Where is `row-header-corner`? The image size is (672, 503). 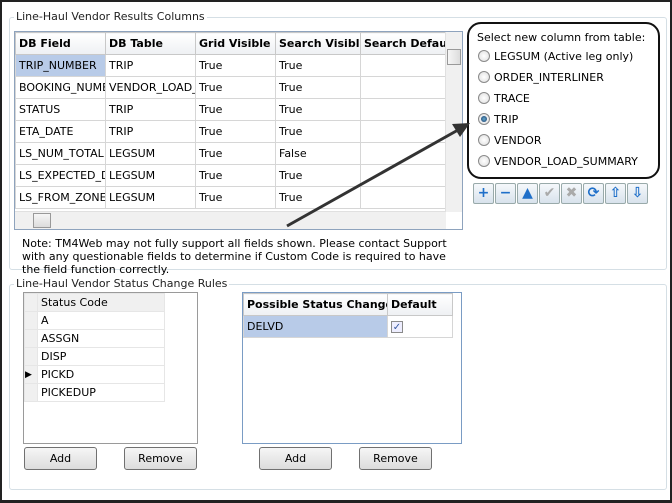 row-header-corner is located at coordinates (31, 302).